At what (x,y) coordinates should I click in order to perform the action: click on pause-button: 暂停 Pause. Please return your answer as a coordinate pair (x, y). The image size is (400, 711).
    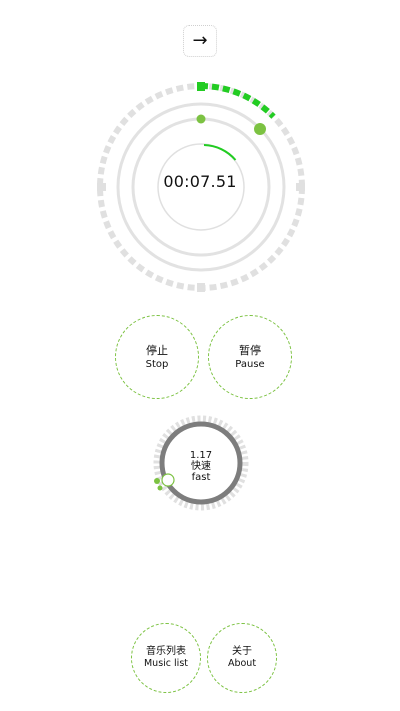
    Looking at the image, I should click on (250, 357).